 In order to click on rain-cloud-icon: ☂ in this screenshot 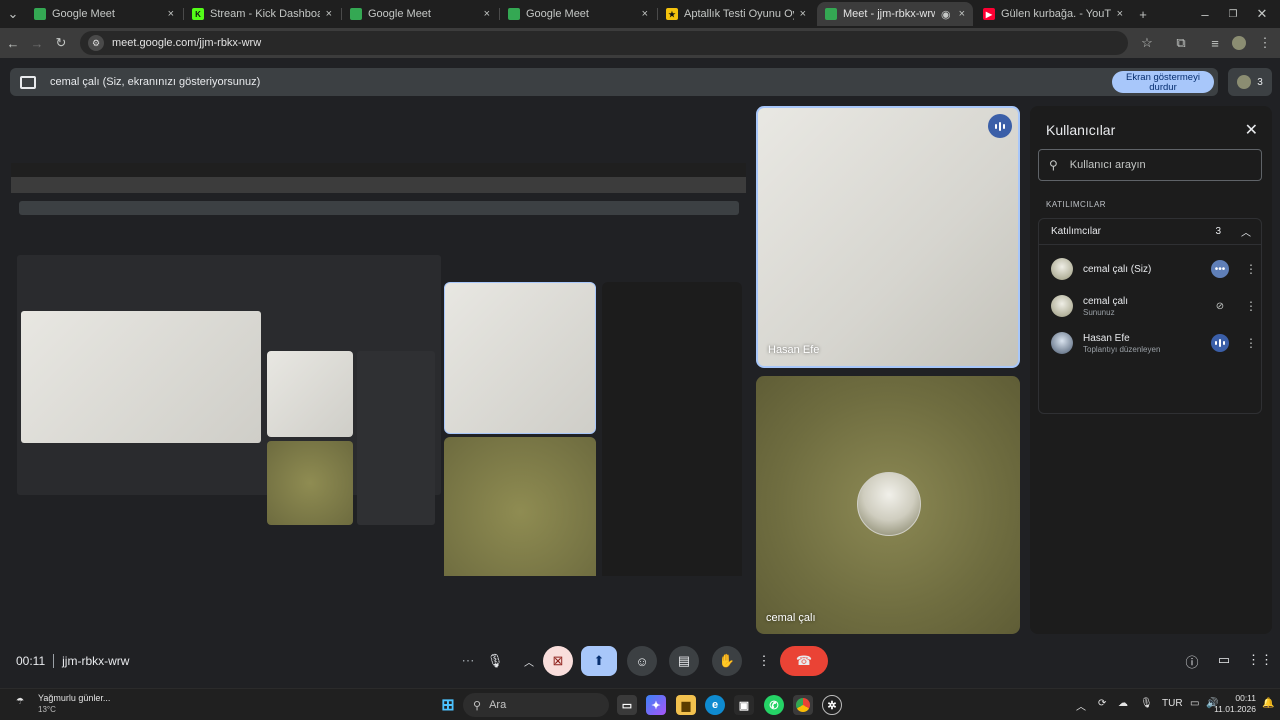, I will do `click(20, 700)`.